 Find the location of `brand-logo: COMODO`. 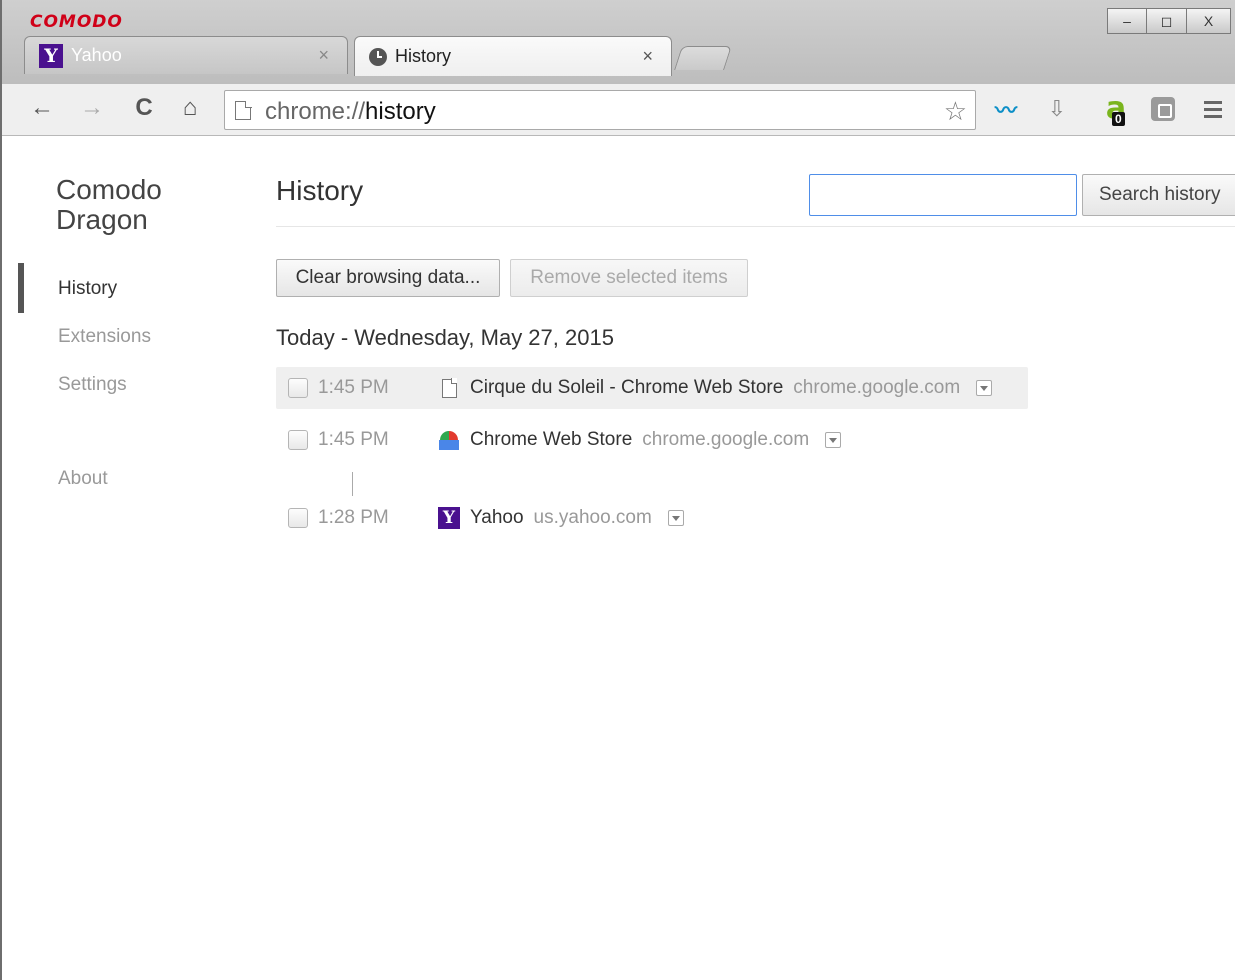

brand-logo: COMODO is located at coordinates (76, 22).